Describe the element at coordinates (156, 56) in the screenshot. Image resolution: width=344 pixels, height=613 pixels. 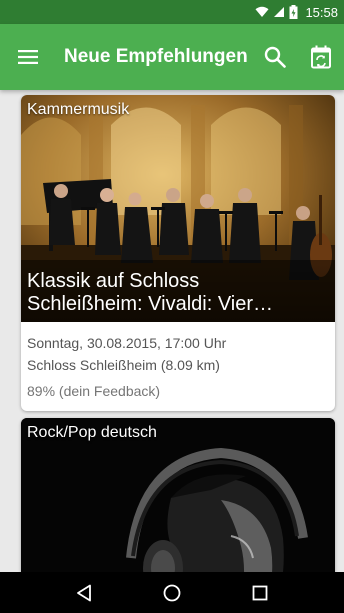
I see `page-title: Neue Empfehlungen` at that location.